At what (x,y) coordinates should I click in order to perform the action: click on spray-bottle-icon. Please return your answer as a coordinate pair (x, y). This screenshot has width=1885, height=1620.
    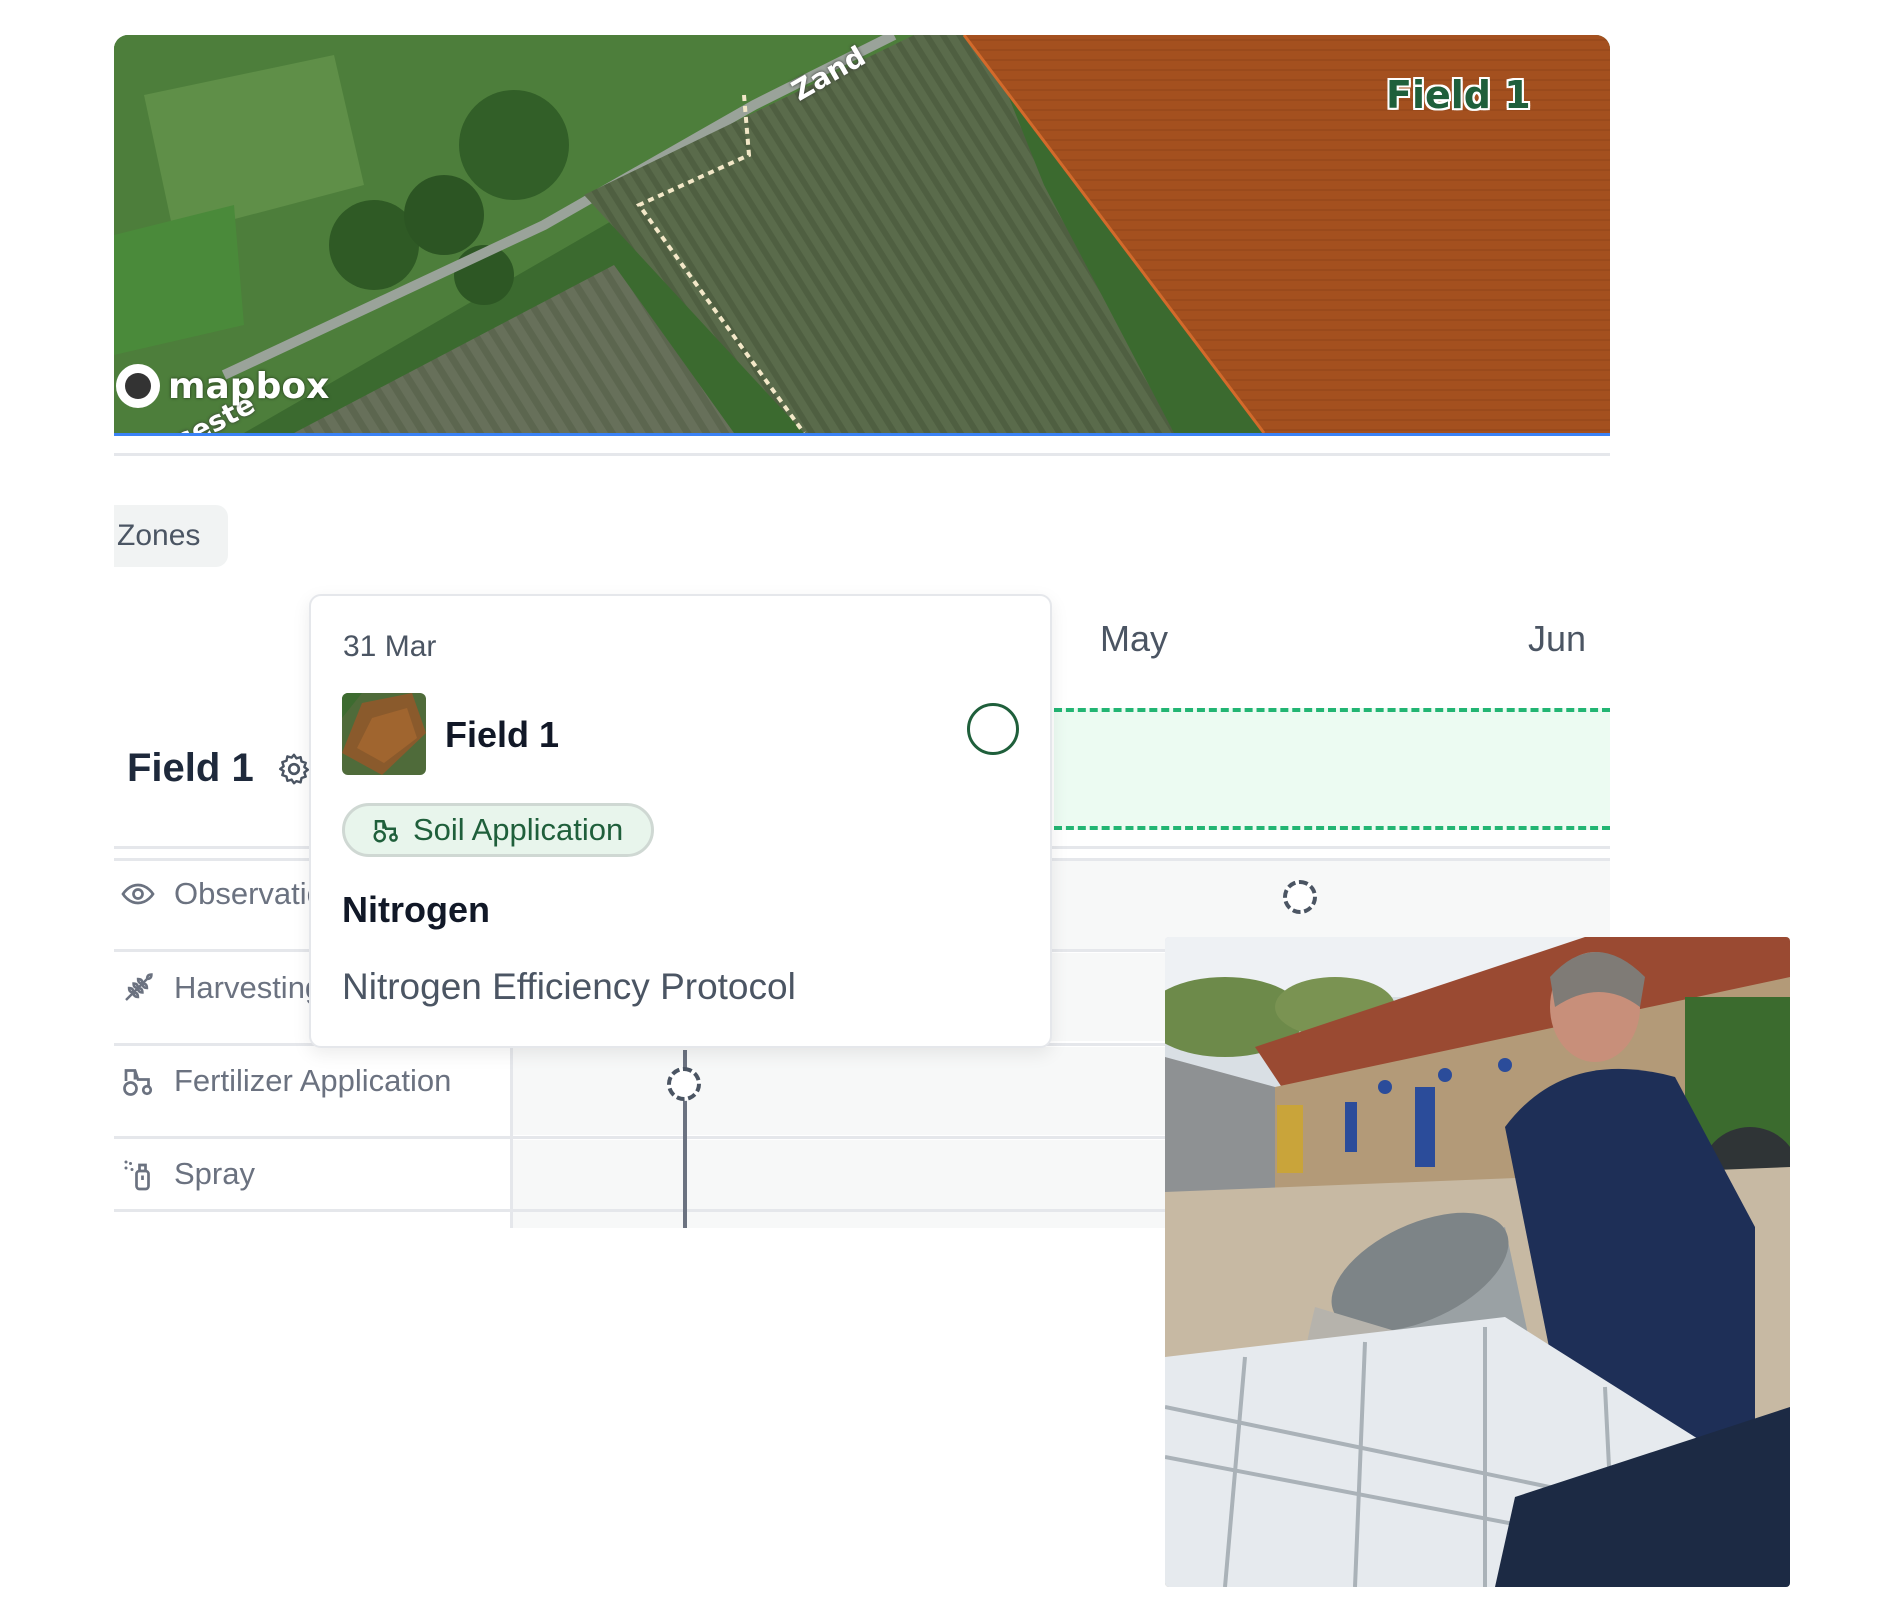
    Looking at the image, I should click on (137, 1175).